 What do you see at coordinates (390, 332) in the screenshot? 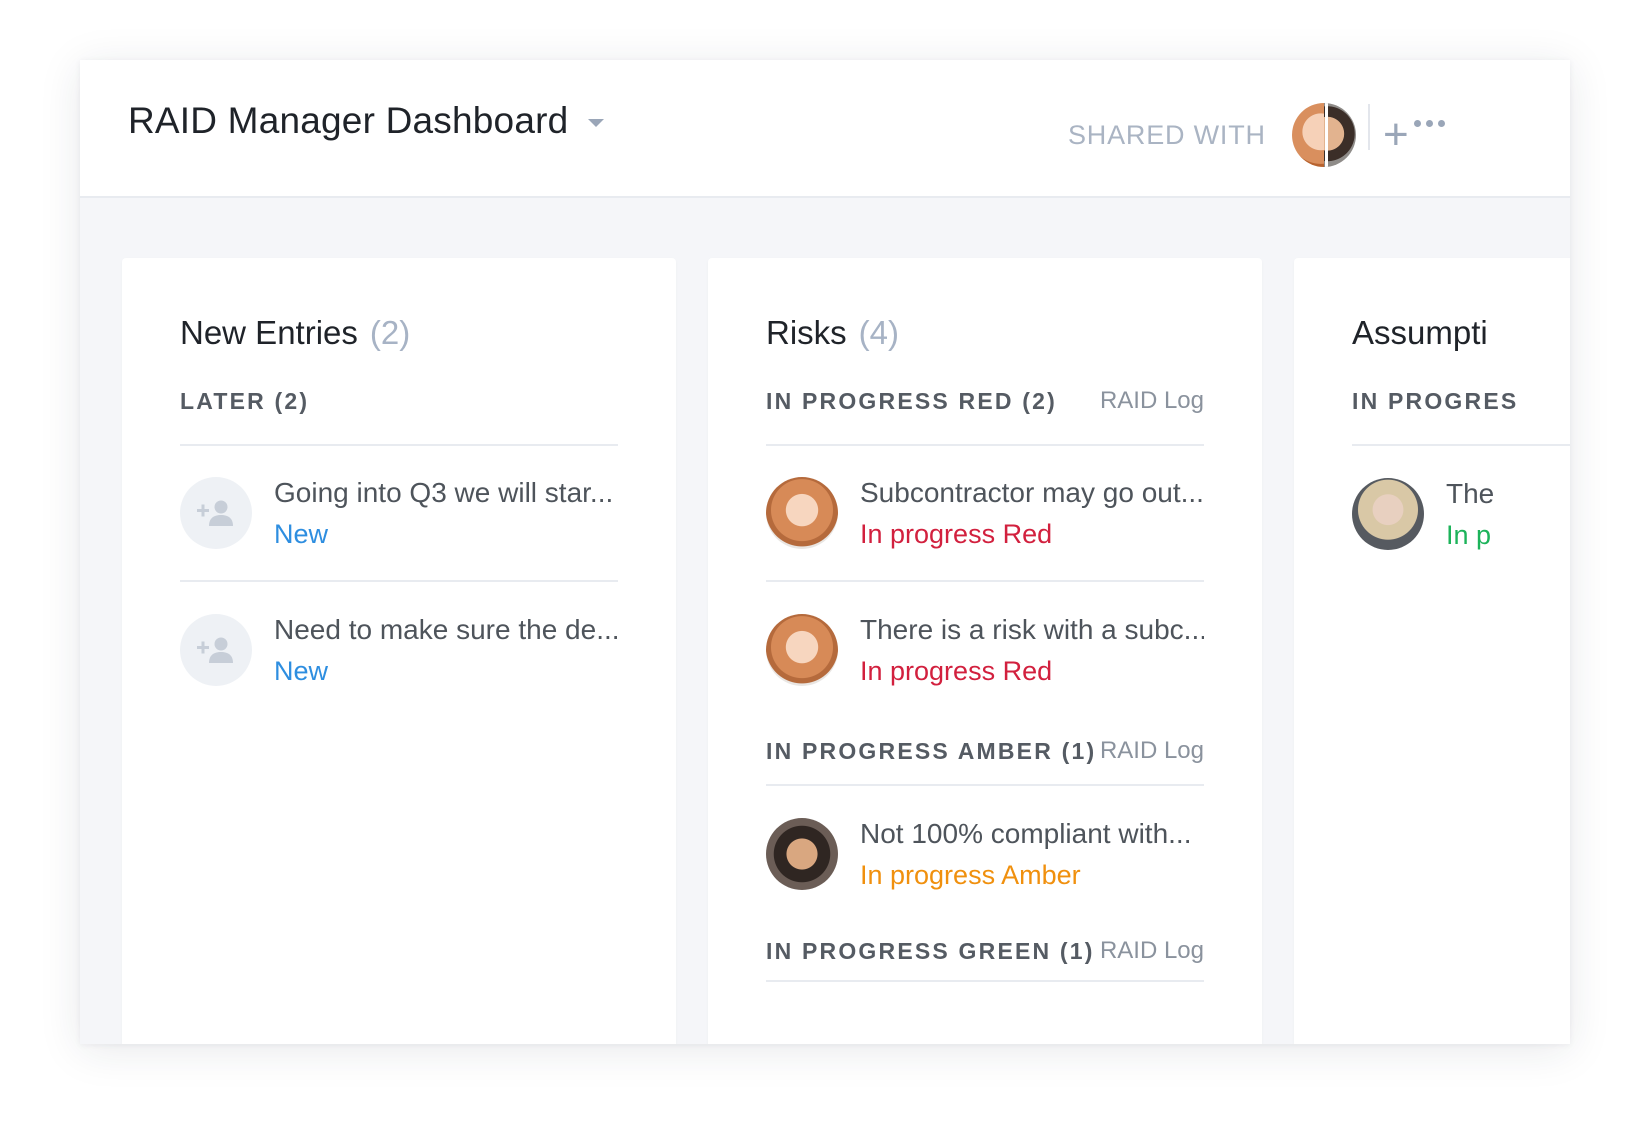
I see `column-count: (2)` at bounding box center [390, 332].